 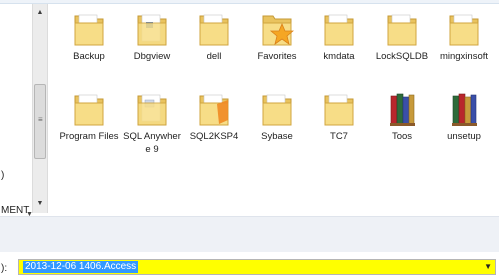 What do you see at coordinates (16, 111) in the screenshot?
I see `navigation-pane: ) MENT ▼` at bounding box center [16, 111].